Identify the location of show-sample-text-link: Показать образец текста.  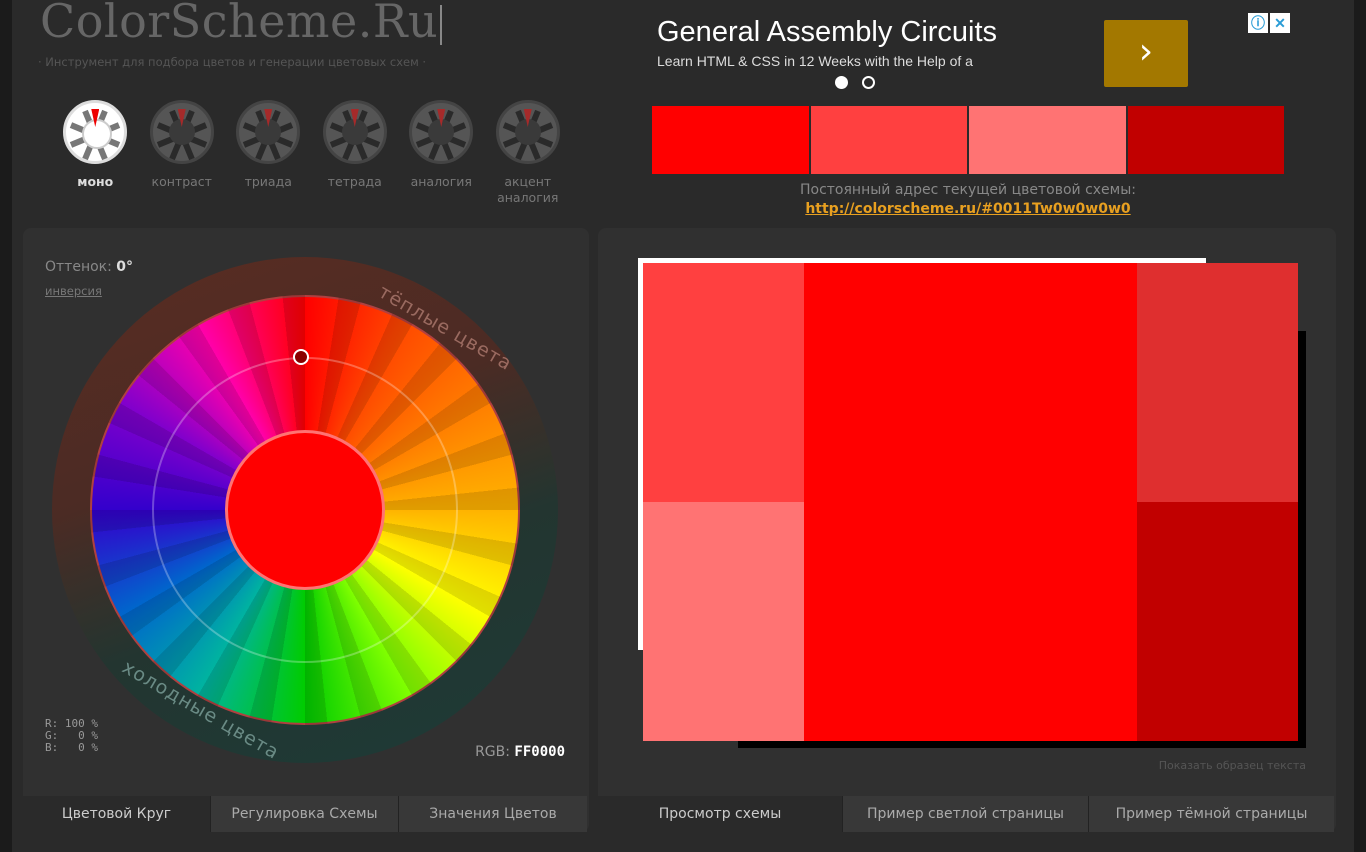
(1232, 765).